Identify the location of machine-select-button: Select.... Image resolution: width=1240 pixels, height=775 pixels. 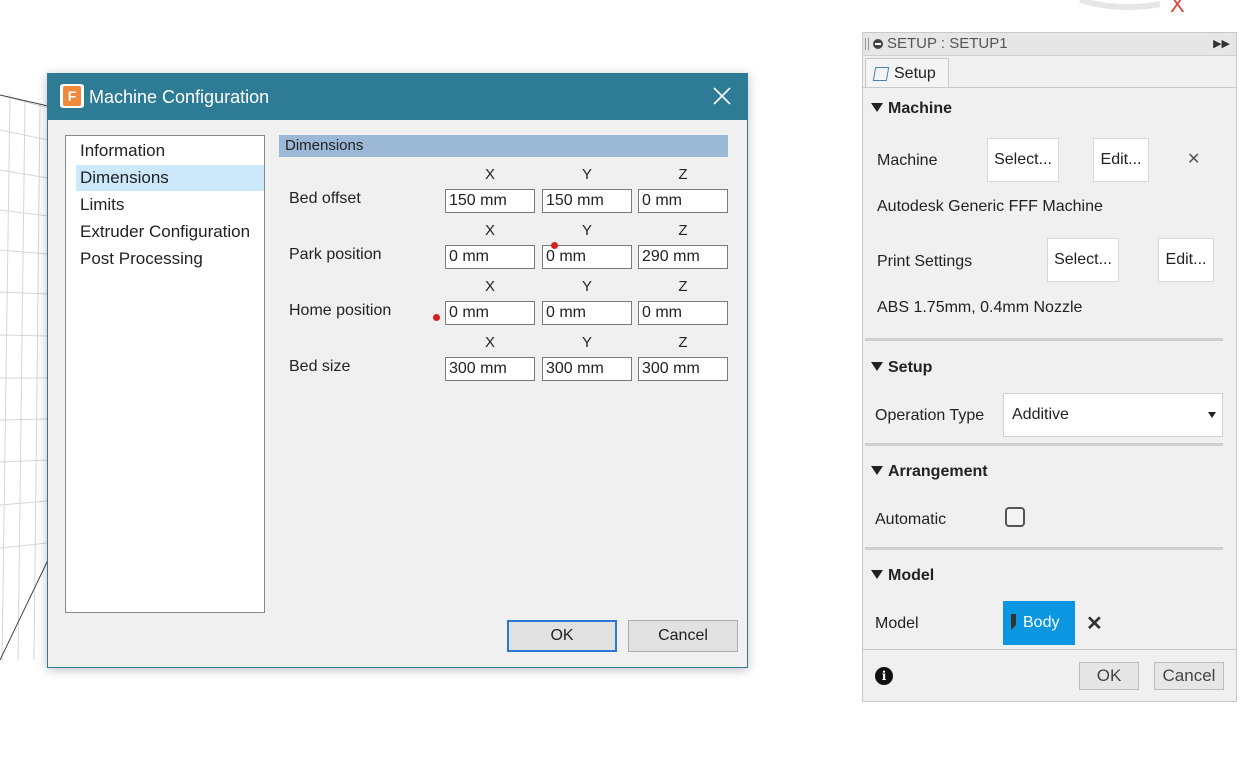
(1023, 160).